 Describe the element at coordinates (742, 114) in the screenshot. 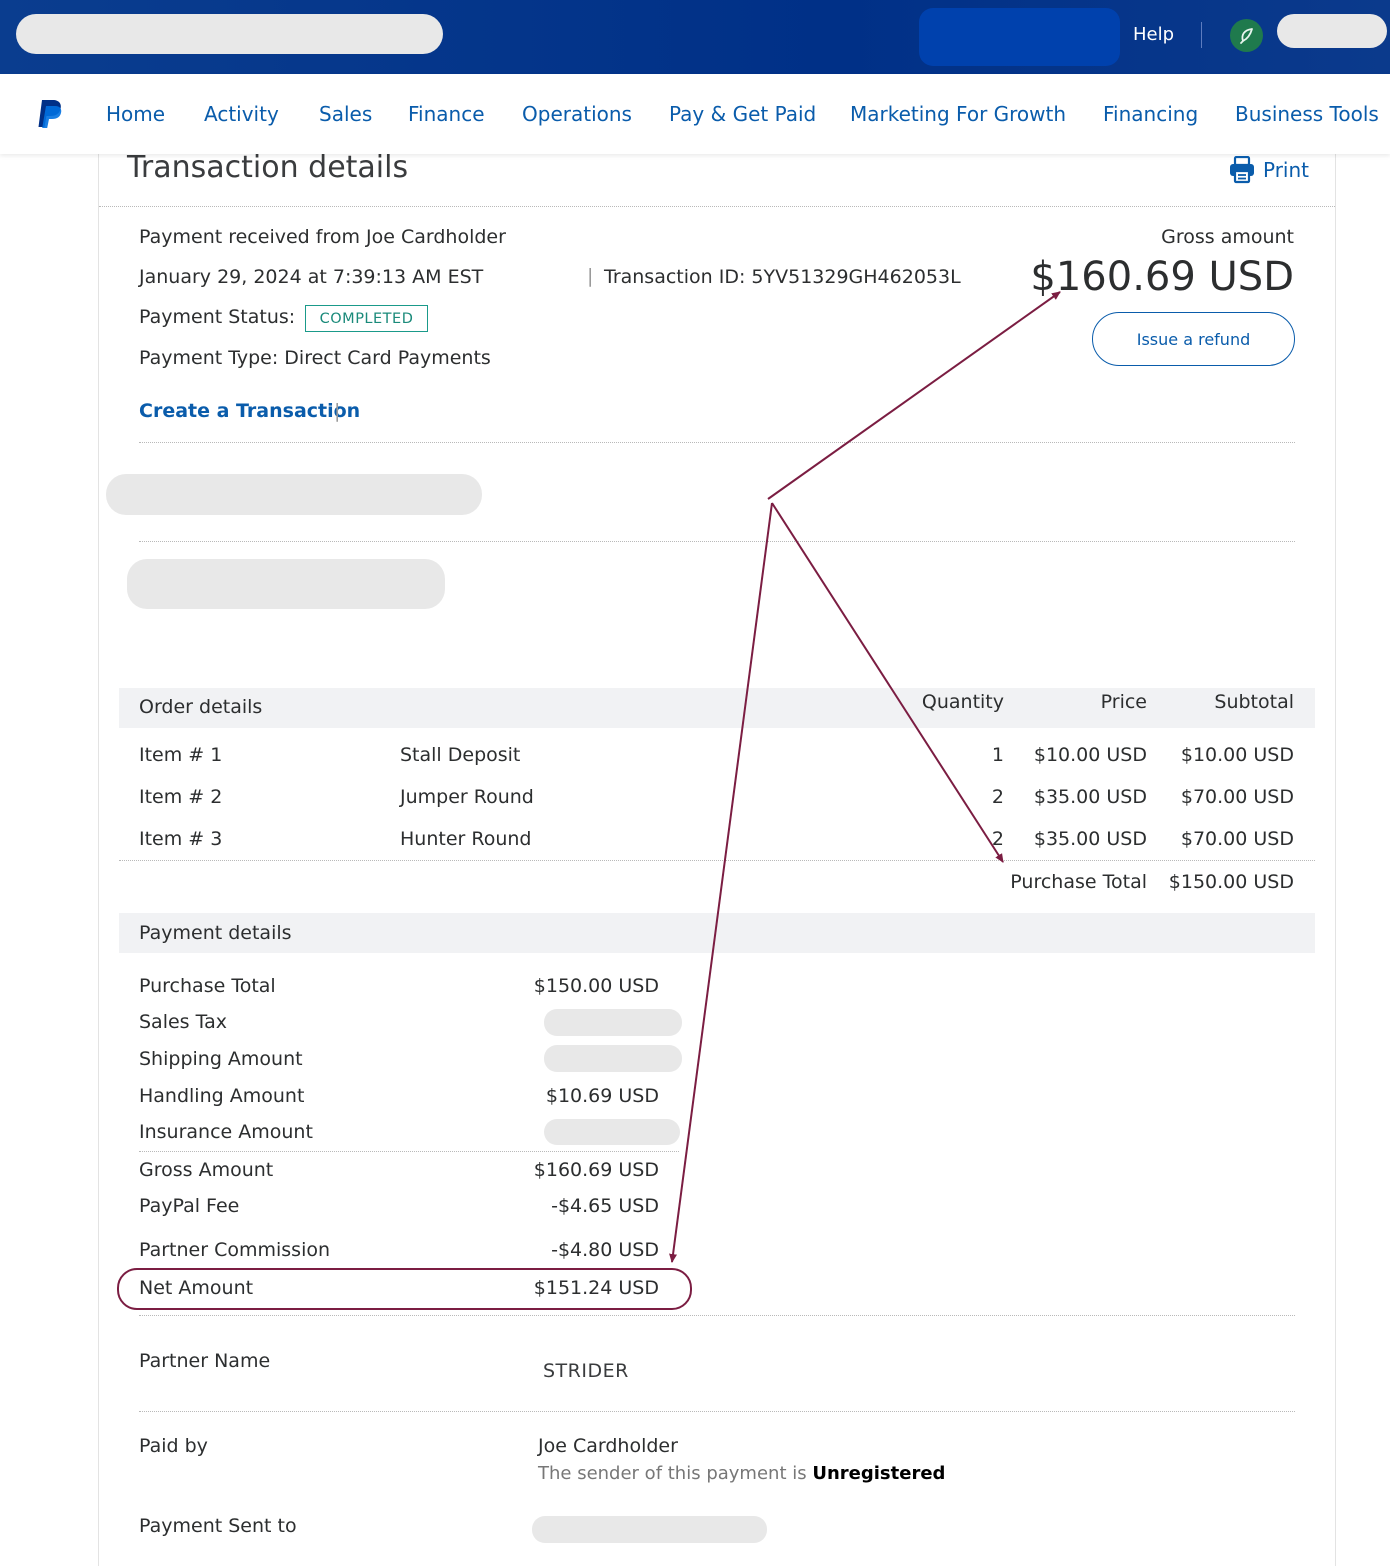

I see `nav-pay-get-paid: Pay & Get Paid` at that location.